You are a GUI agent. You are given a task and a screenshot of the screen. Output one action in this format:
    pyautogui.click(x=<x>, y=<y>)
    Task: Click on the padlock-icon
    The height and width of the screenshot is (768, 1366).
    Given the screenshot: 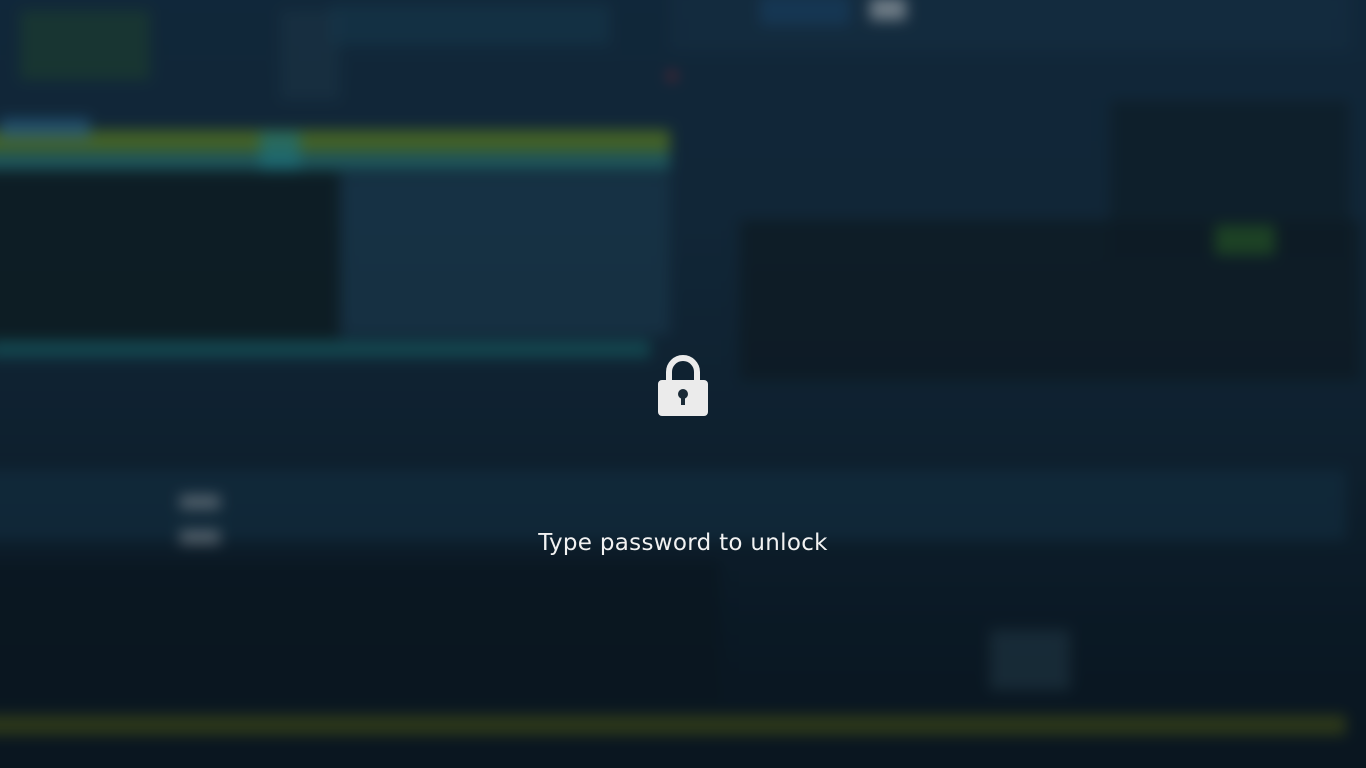 What is the action you would take?
    pyautogui.click(x=683, y=385)
    